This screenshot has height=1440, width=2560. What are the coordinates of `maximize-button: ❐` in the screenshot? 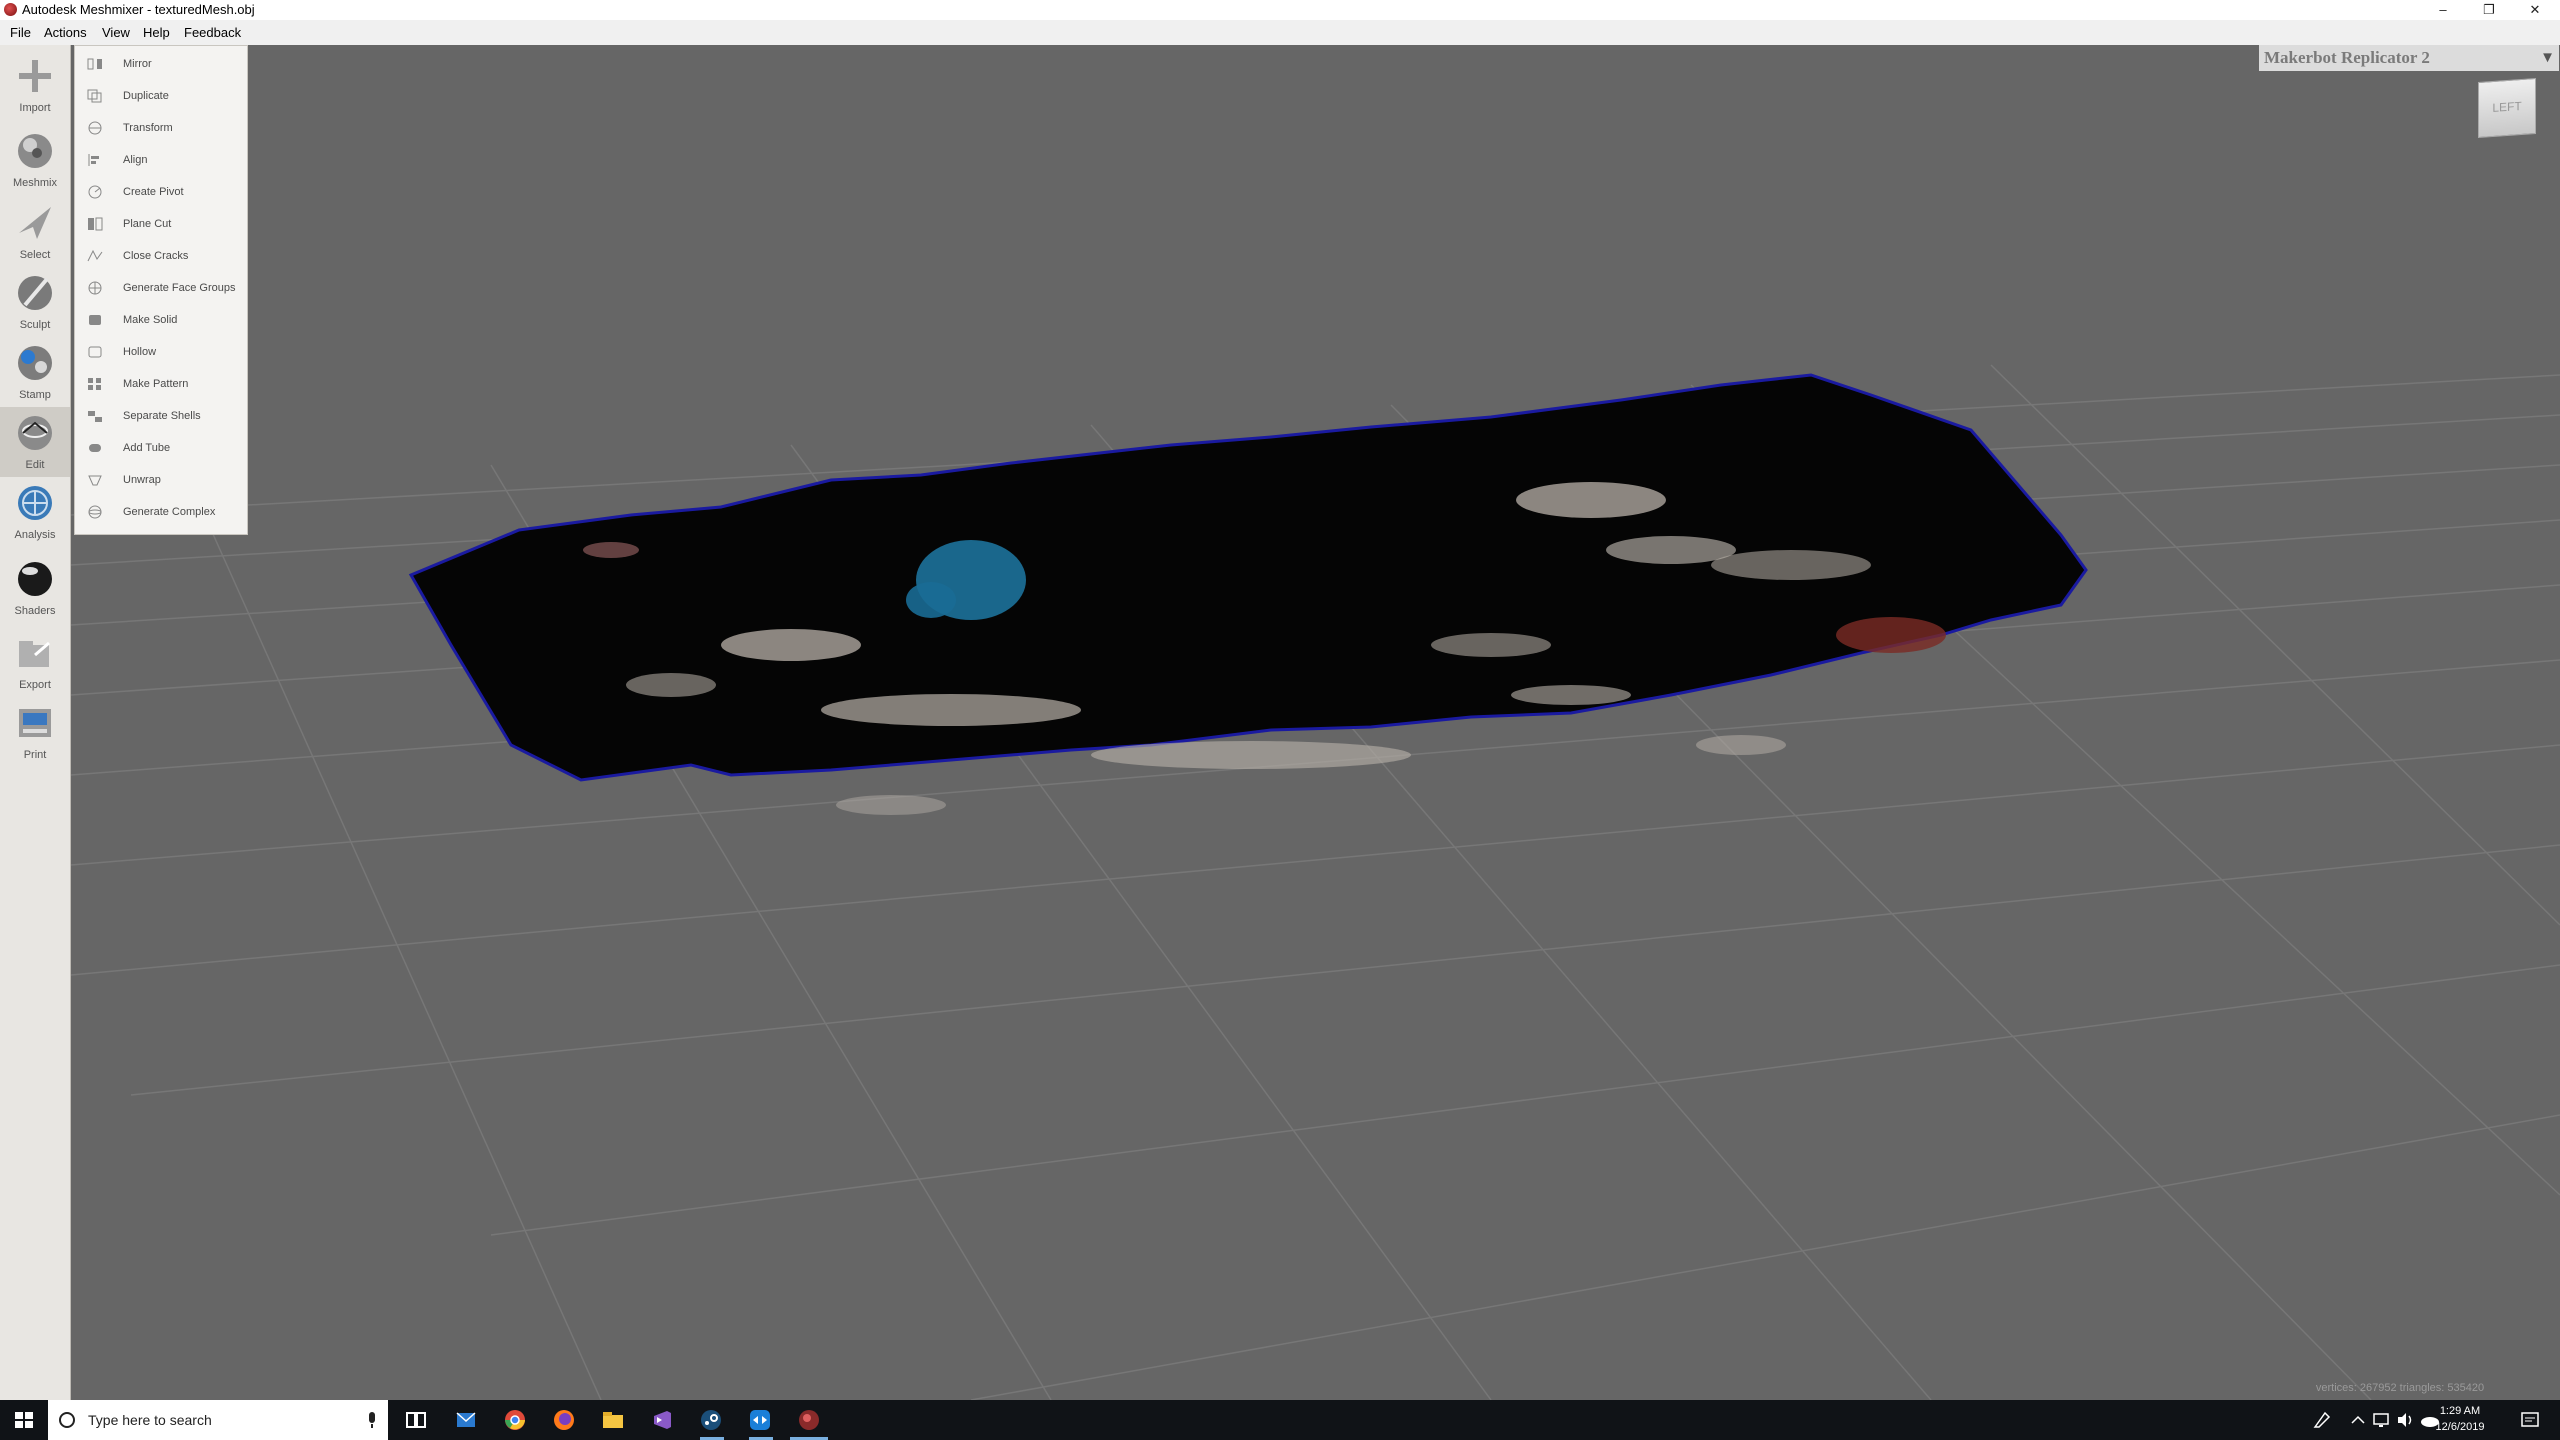 It's located at (2489, 10).